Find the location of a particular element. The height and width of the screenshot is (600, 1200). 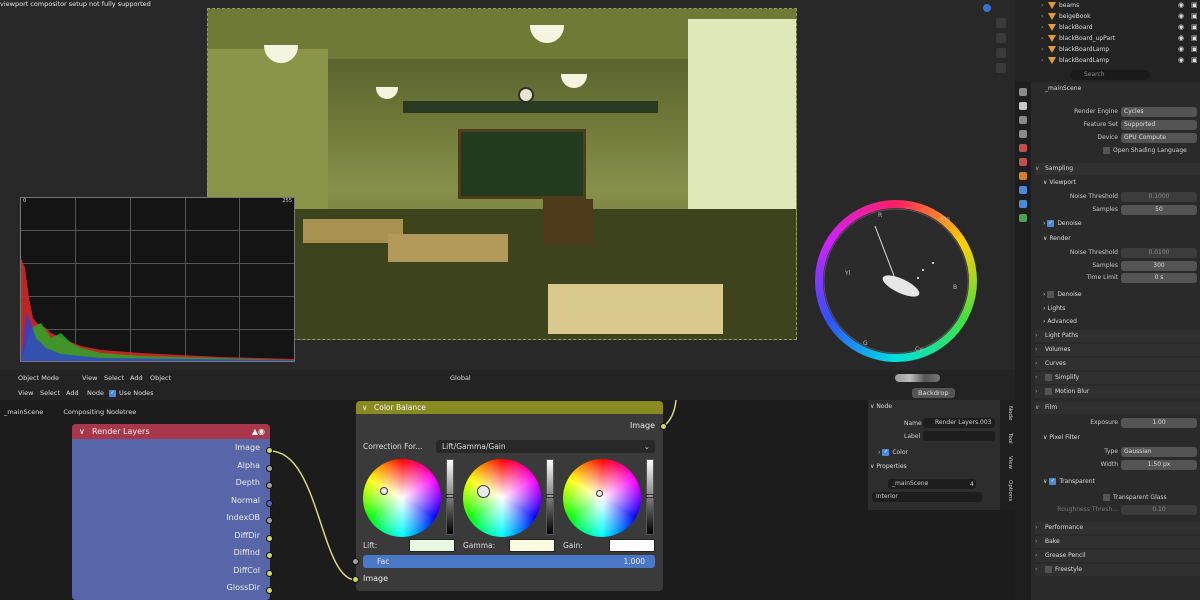

socket-normal is located at coordinates (269, 503).